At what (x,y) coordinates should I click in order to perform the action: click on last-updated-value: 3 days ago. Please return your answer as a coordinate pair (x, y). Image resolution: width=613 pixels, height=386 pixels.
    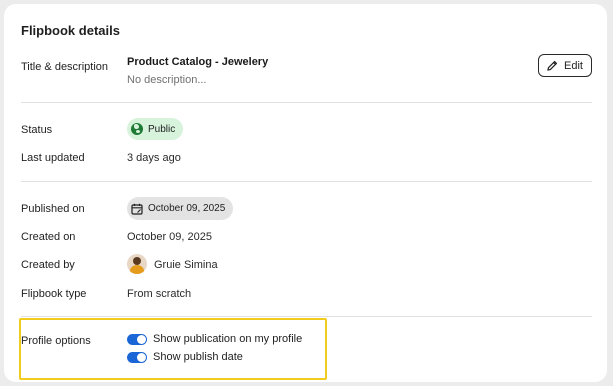
    Looking at the image, I should click on (154, 158).